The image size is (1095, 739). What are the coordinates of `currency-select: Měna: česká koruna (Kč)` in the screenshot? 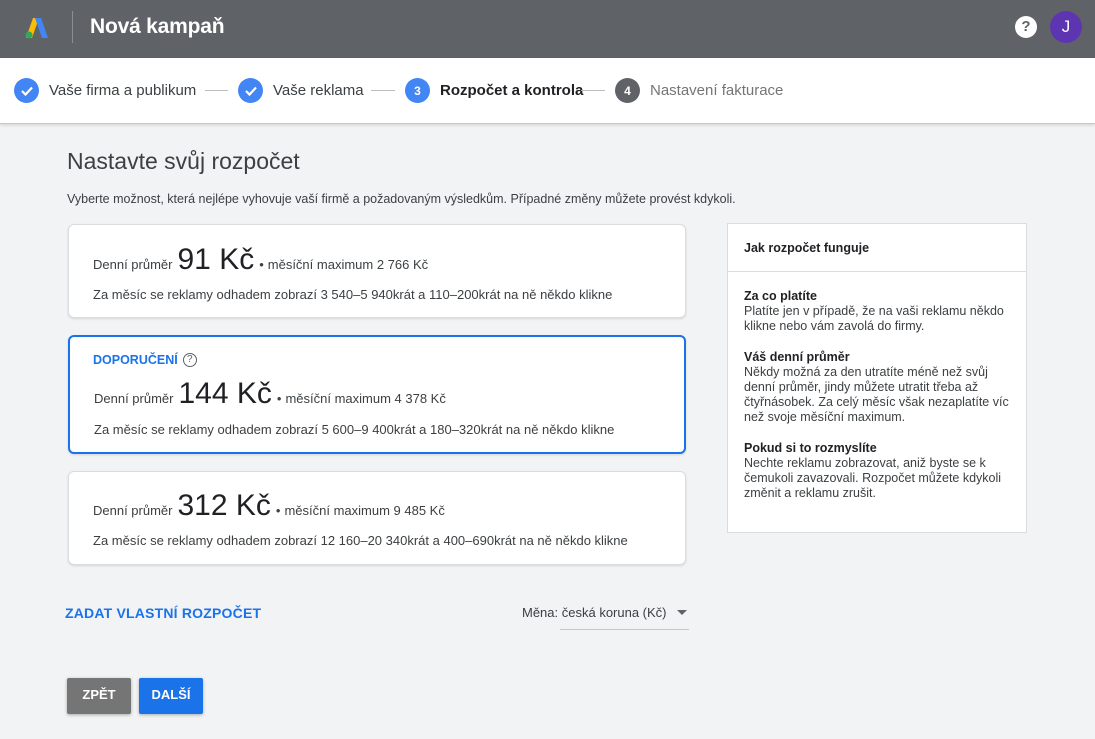 It's located at (604, 612).